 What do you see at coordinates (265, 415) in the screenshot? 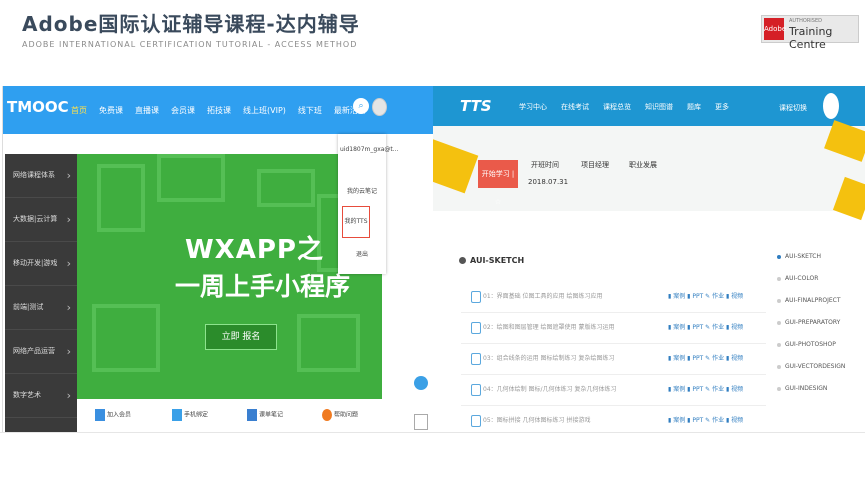
I see `quick-link: 课单笔记` at bounding box center [265, 415].